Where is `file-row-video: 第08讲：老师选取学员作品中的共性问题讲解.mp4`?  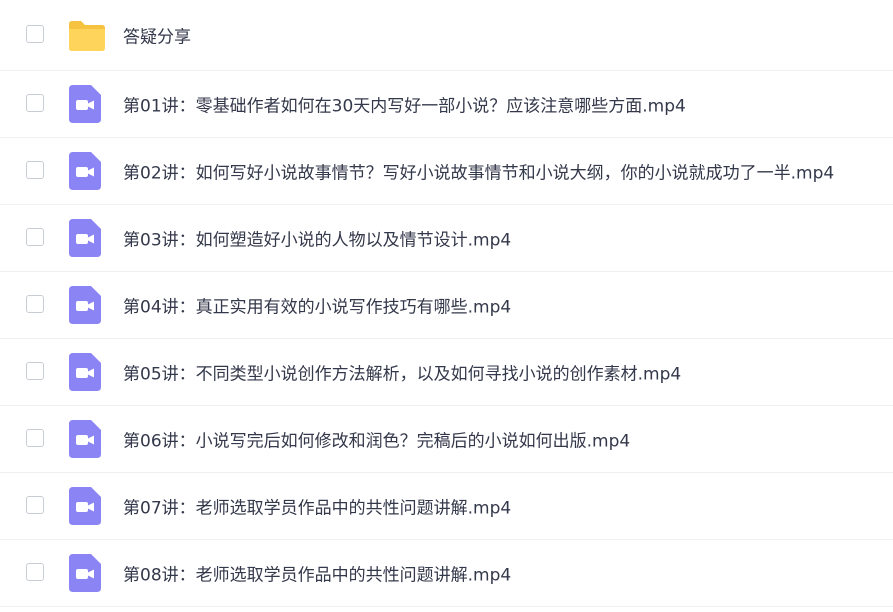 file-row-video: 第08讲：老师选取学员作品中的共性问题讲解.mp4 is located at coordinates (446, 573).